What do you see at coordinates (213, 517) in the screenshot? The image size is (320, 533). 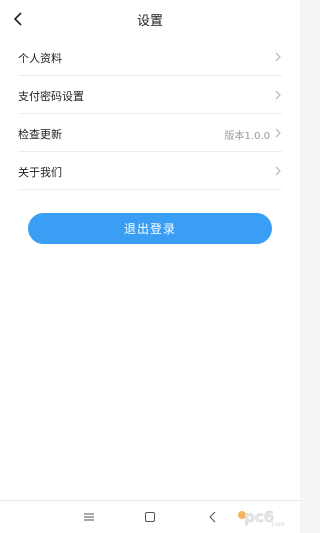 I see `back-triangle-icon` at bounding box center [213, 517].